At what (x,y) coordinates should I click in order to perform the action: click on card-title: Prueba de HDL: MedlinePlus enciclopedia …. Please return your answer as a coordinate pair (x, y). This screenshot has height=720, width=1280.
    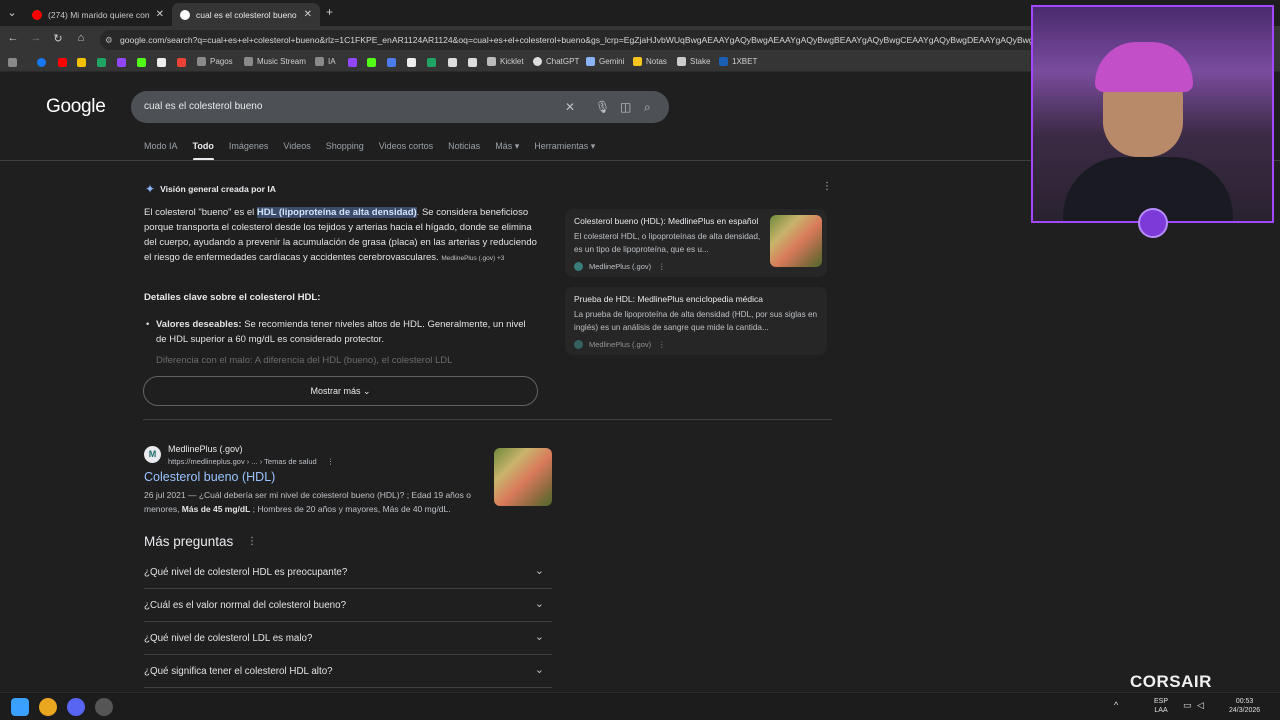
    Looking at the image, I should click on (668, 299).